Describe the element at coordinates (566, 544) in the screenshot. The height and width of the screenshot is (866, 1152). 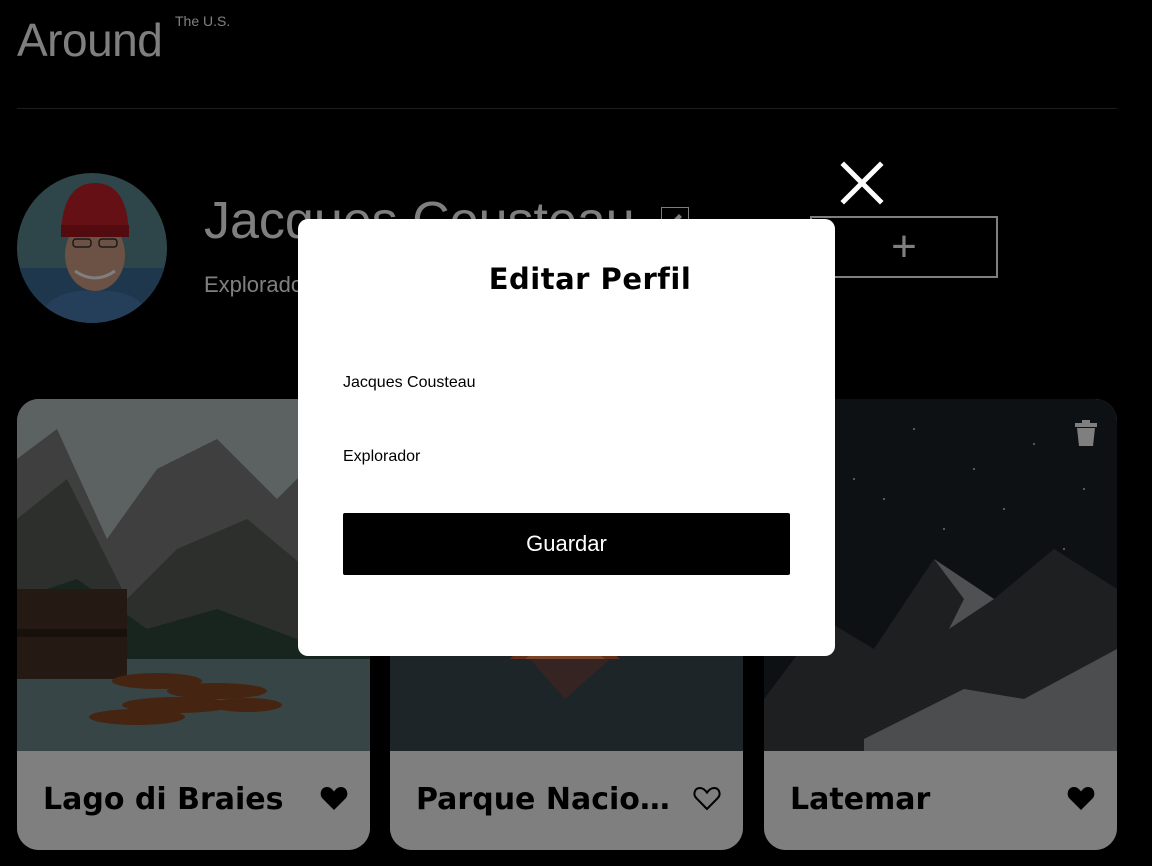
I see `save-button: Guardar` at that location.